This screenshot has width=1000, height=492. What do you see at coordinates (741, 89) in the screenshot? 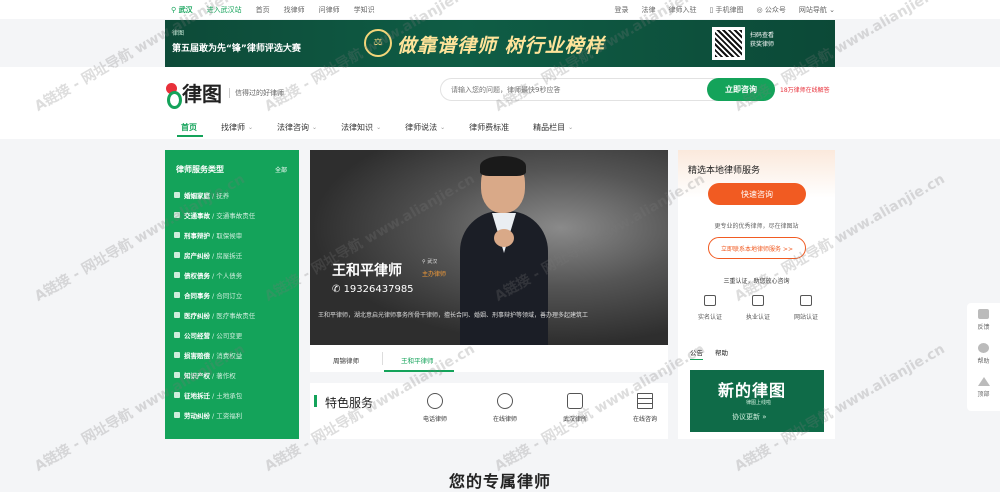
I see `consult-button: 立即咨询` at bounding box center [741, 89].